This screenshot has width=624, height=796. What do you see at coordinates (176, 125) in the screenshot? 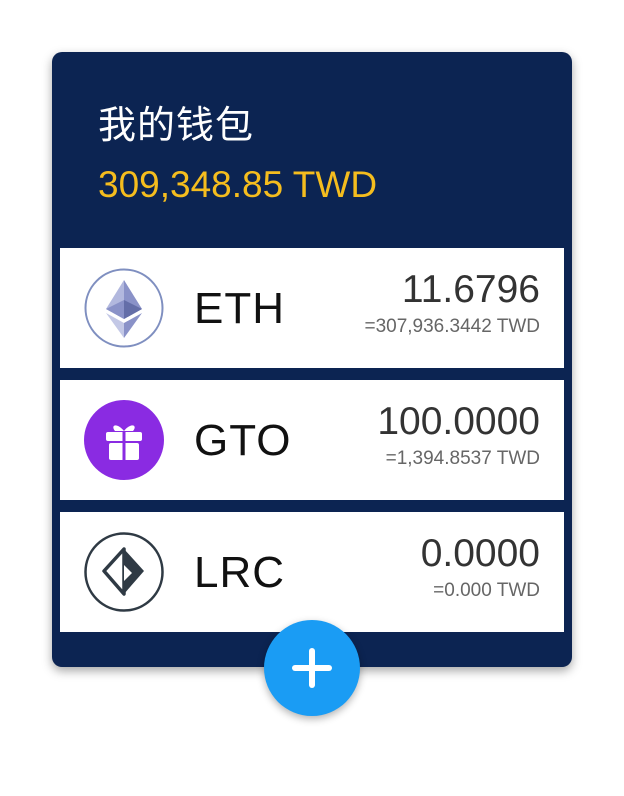
I see `wallet-title: 我的钱包` at bounding box center [176, 125].